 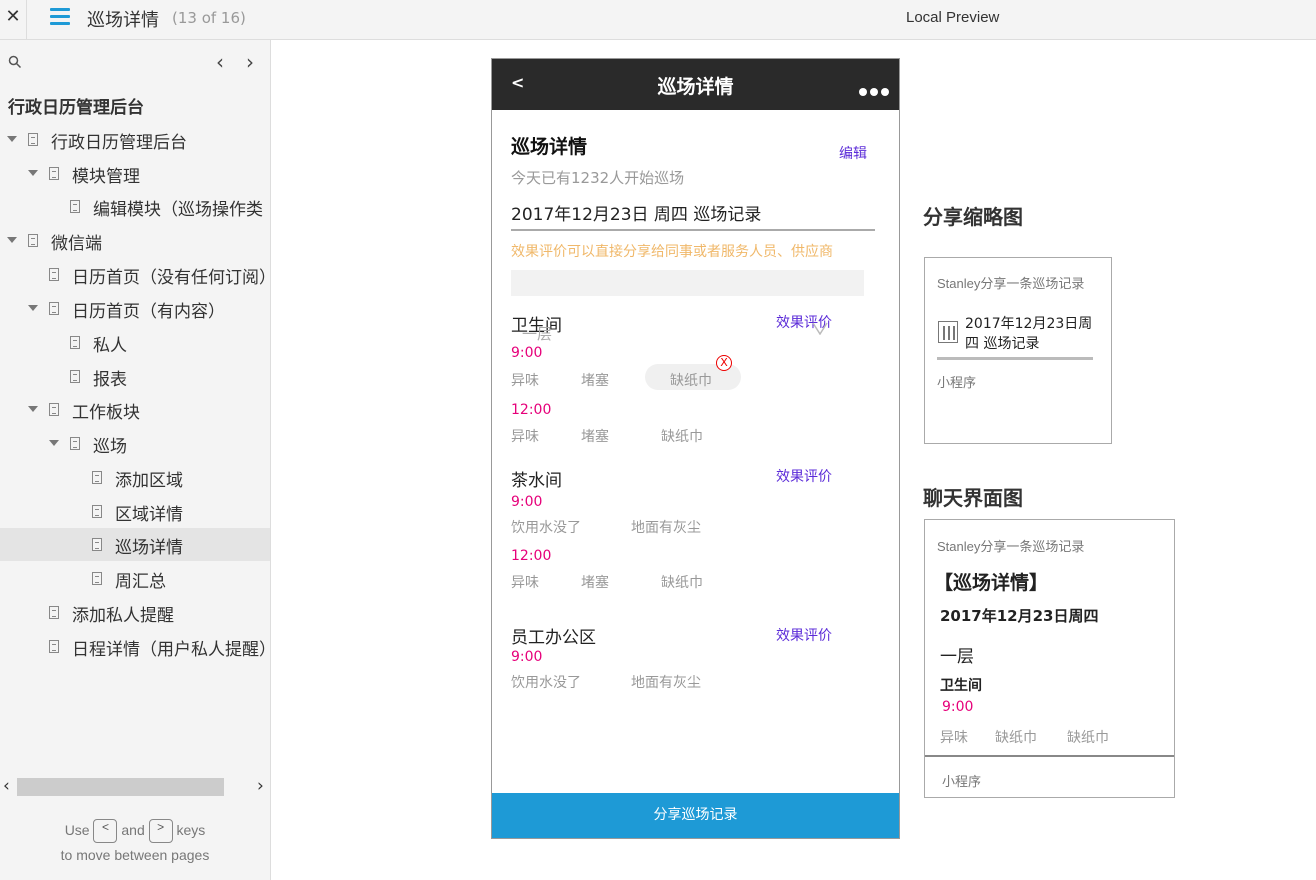 I want to click on sidebar-item-edit-module: 编辑模块（巡场操作类, so click(x=135, y=206).